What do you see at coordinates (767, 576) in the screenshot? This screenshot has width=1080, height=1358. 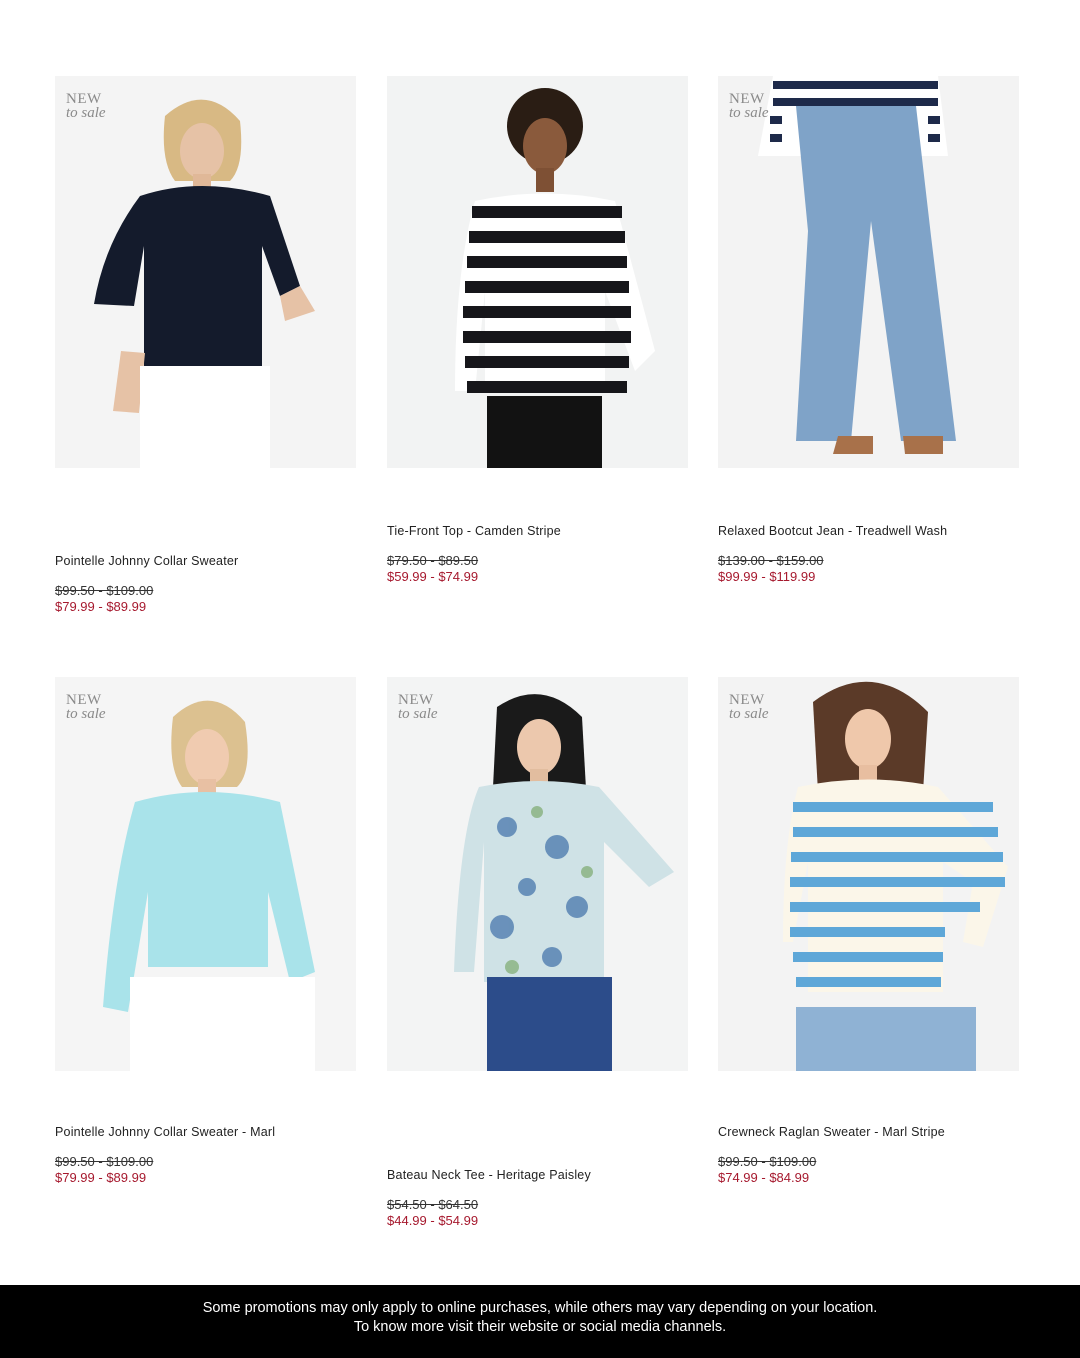 I see `sale-price: $99.99 - $119.99` at bounding box center [767, 576].